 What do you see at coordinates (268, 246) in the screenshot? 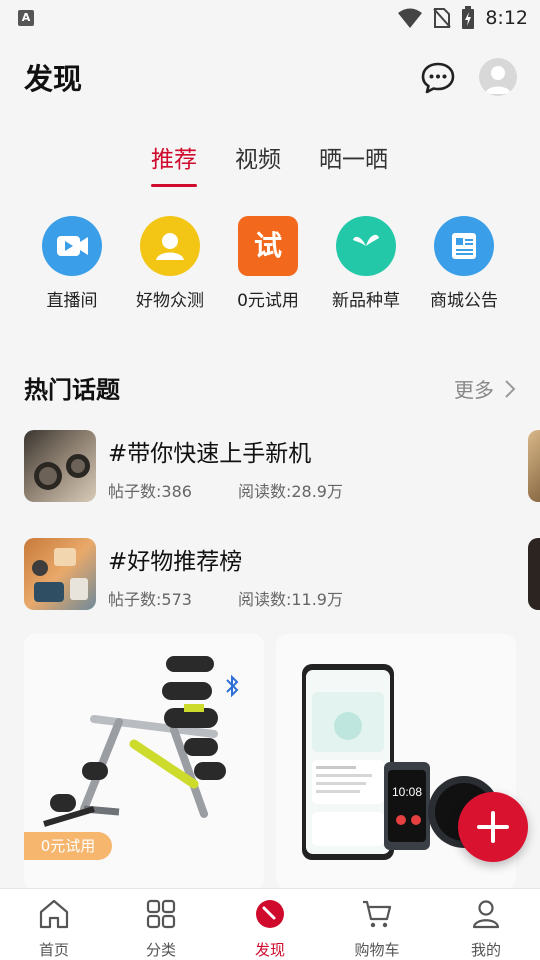
I see `trial-icon: 试` at bounding box center [268, 246].